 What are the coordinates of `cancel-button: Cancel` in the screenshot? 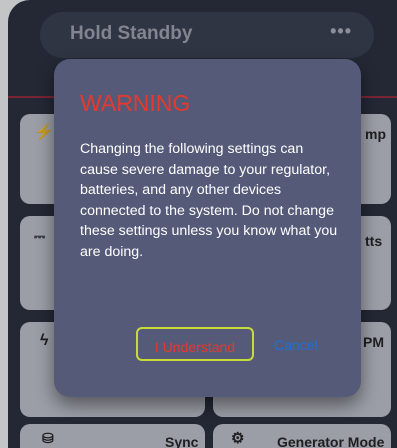 It's located at (296, 345).